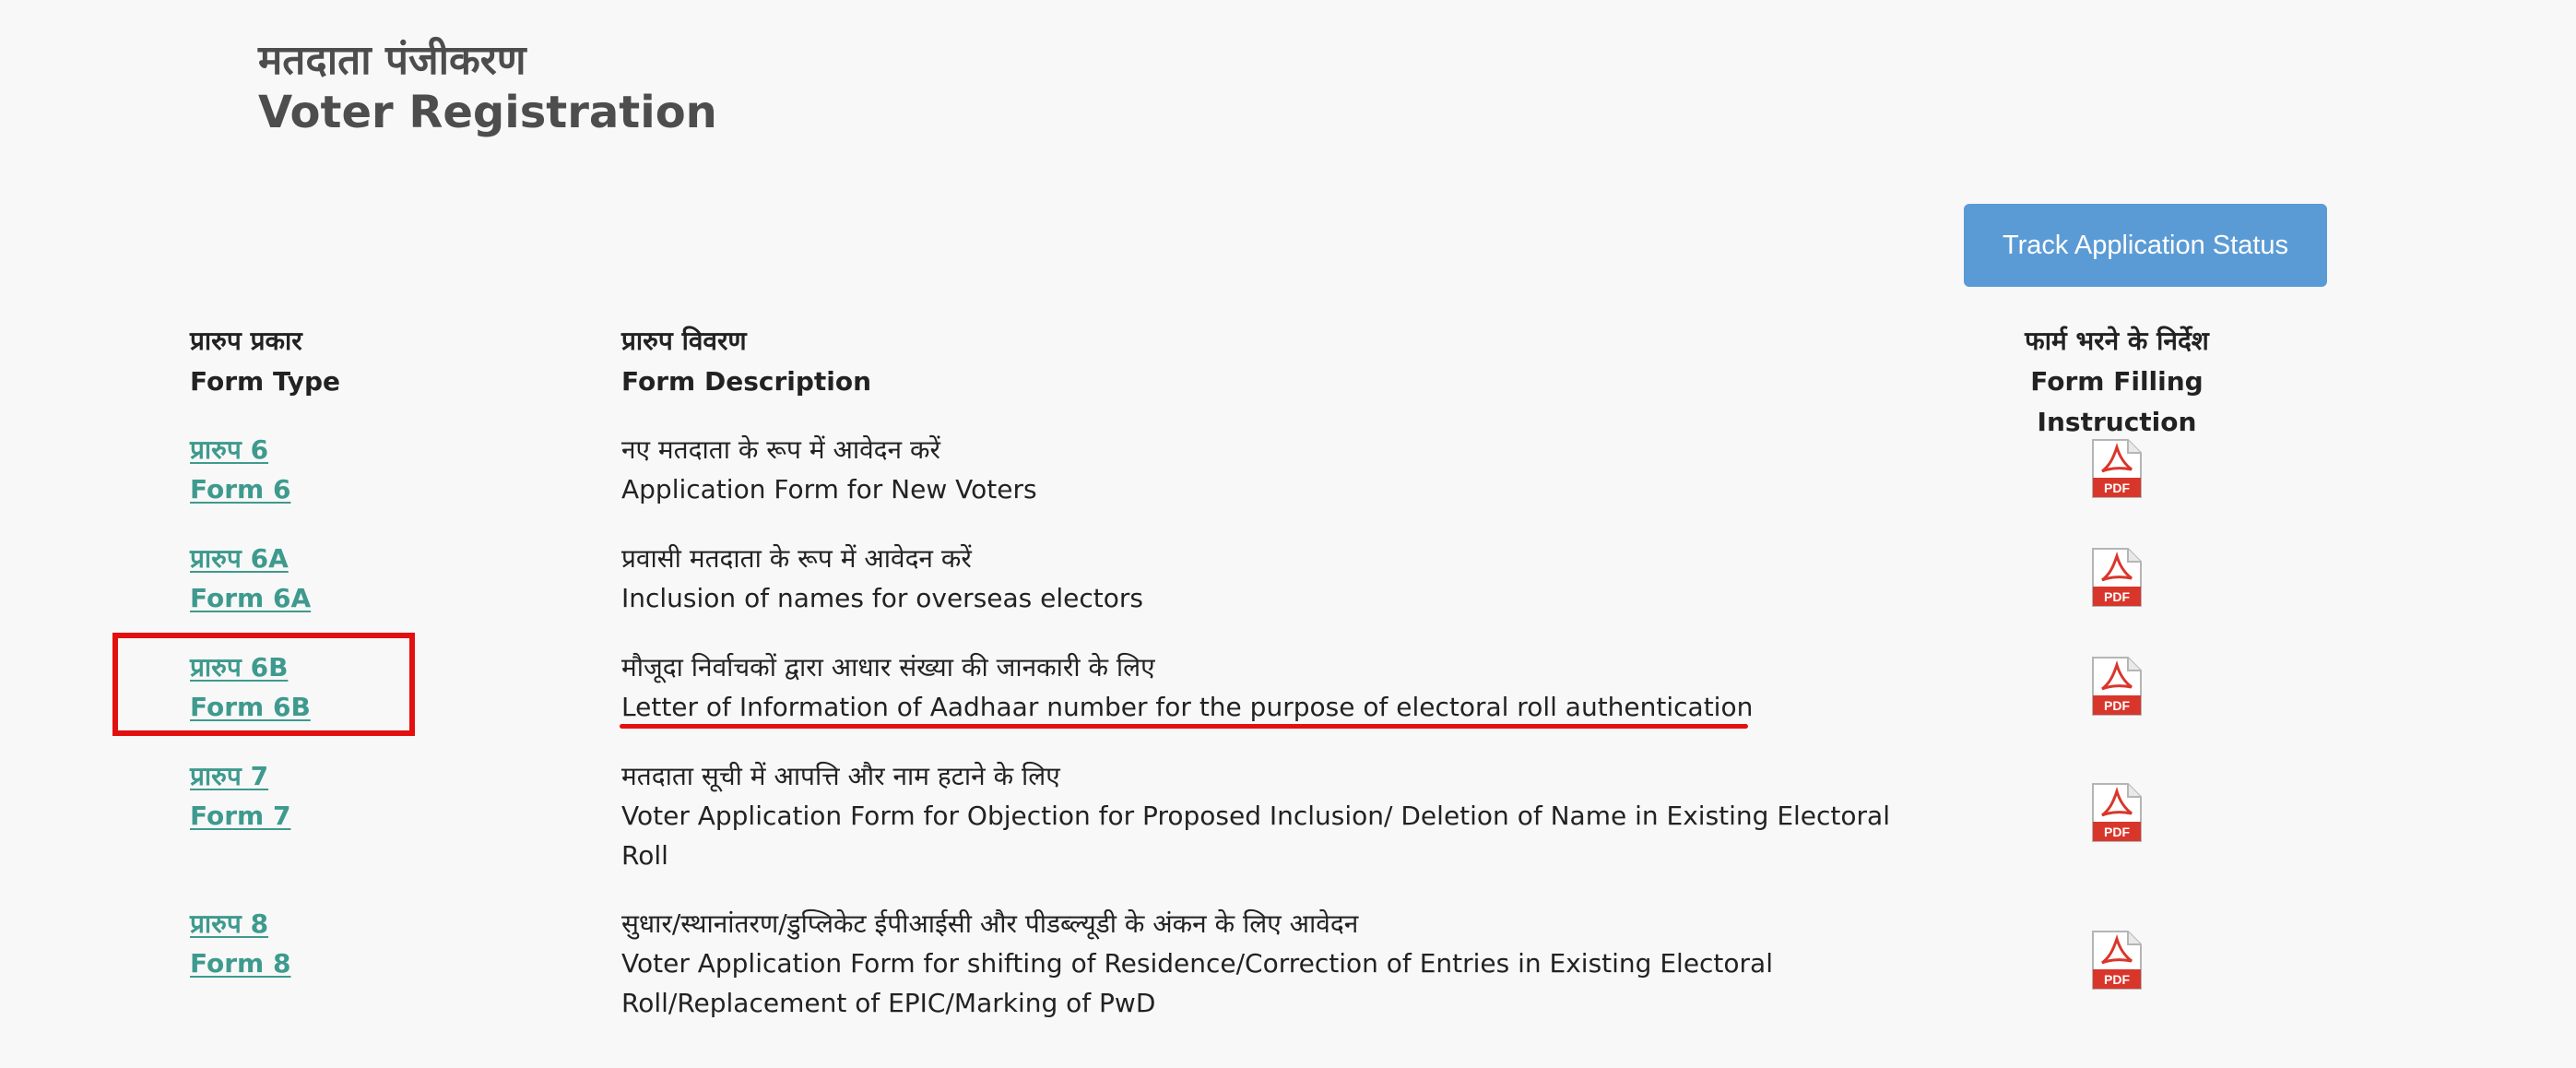 This screenshot has height=1068, width=2576. Describe the element at coordinates (240, 796) in the screenshot. I see `form-link-7: प्रारुप 7 Form 7` at that location.